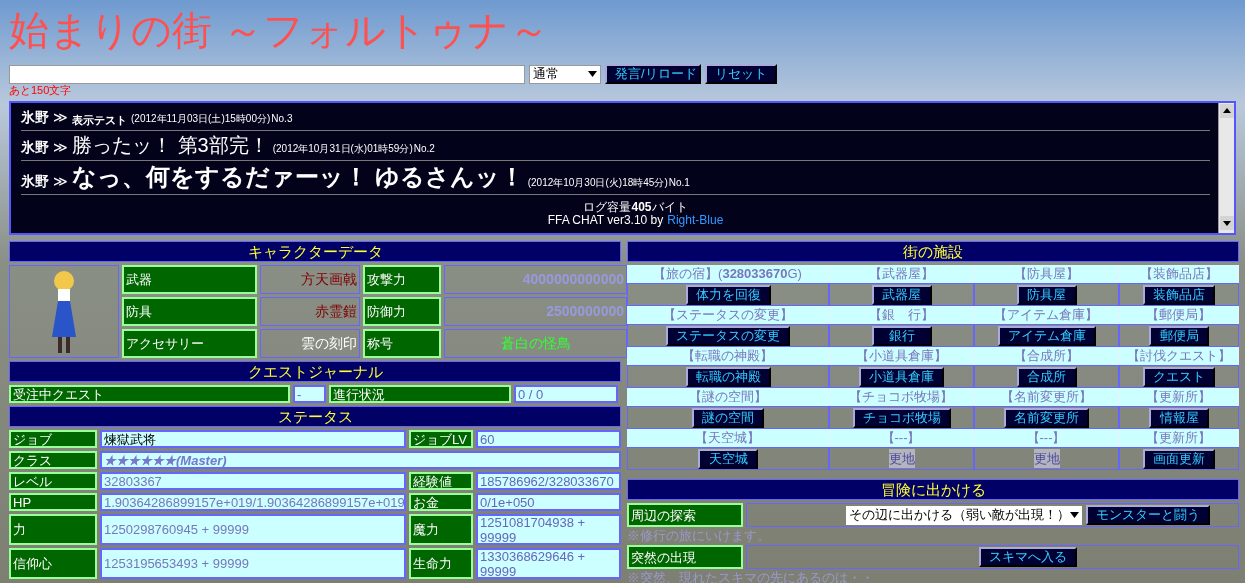  I want to click on message-text: 表示テスト, so click(99, 119).